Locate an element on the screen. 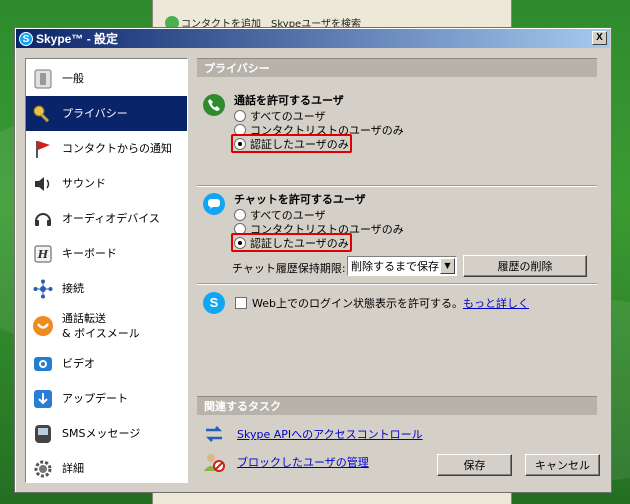 Image resolution: width=630 pixels, height=504 pixels. calls-highlight-box is located at coordinates (291, 143).